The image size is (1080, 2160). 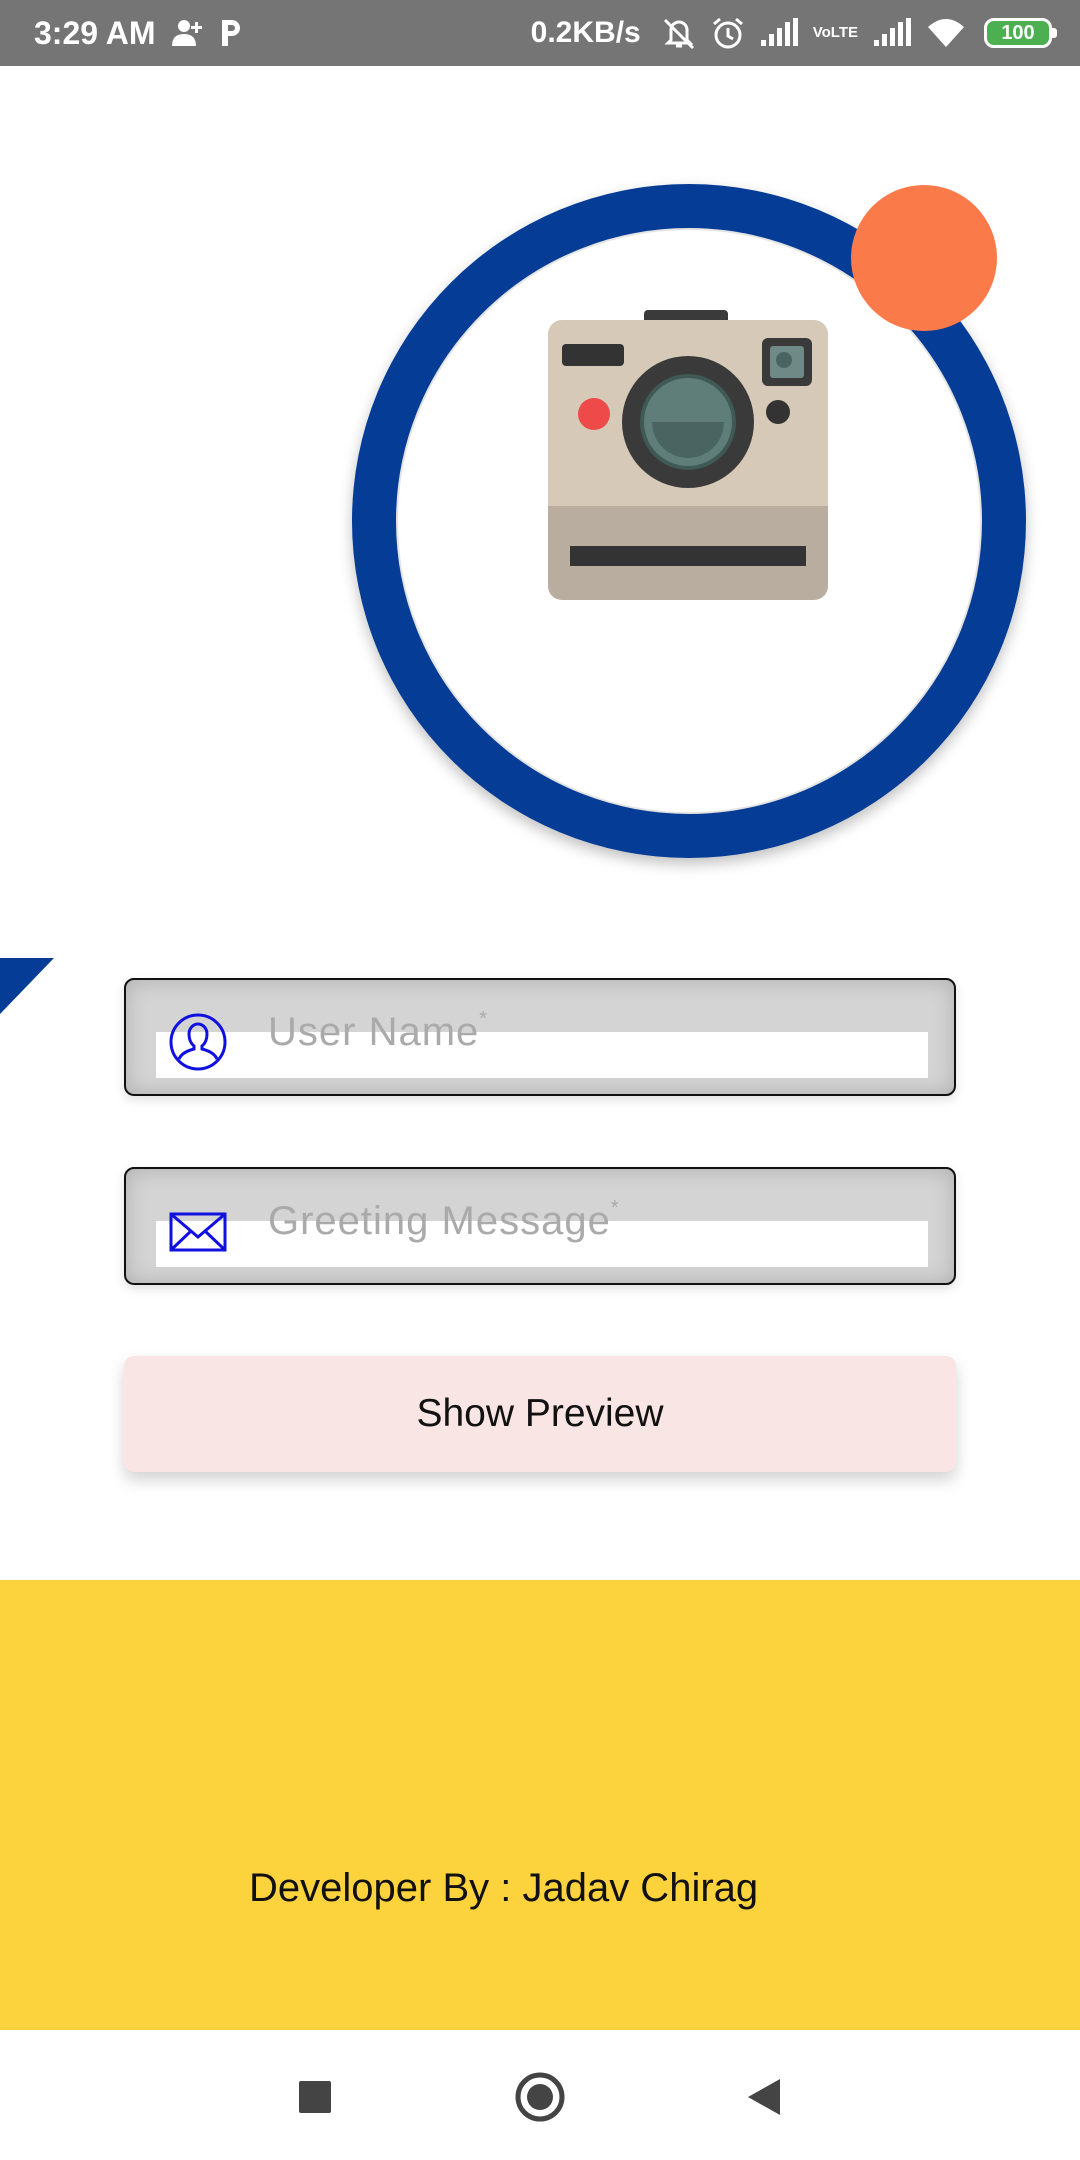 I want to click on back-icon, so click(x=764, y=2097).